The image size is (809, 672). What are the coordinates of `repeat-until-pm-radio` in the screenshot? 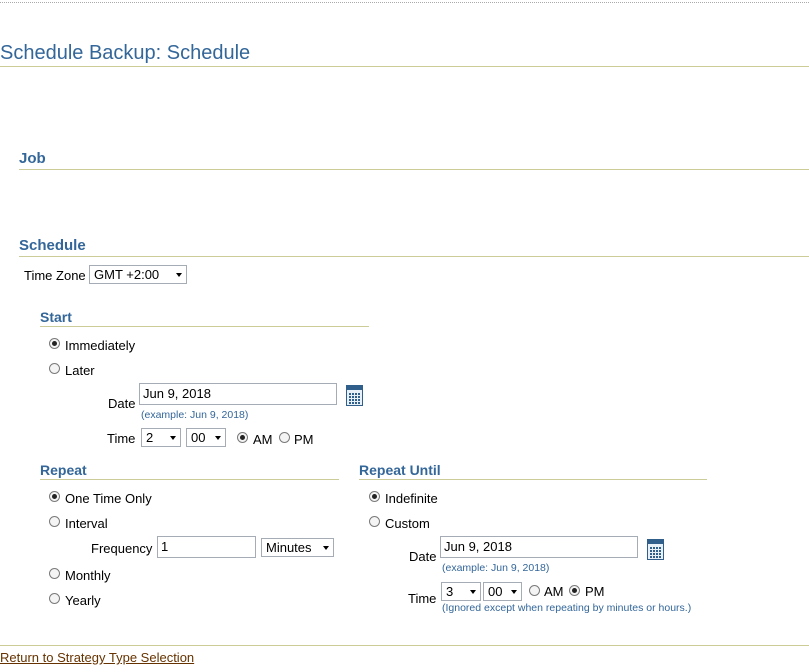 It's located at (574, 590).